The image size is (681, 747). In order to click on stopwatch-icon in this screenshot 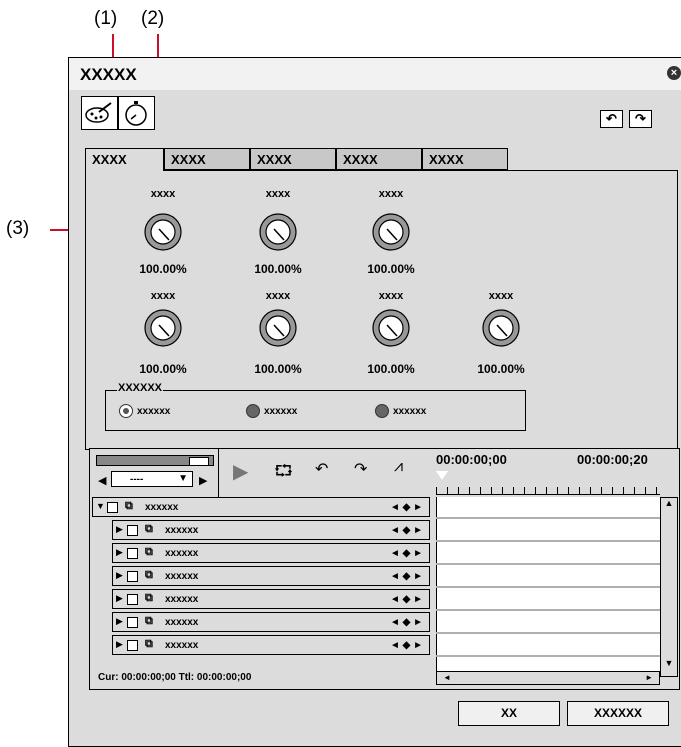, I will do `click(136, 113)`.